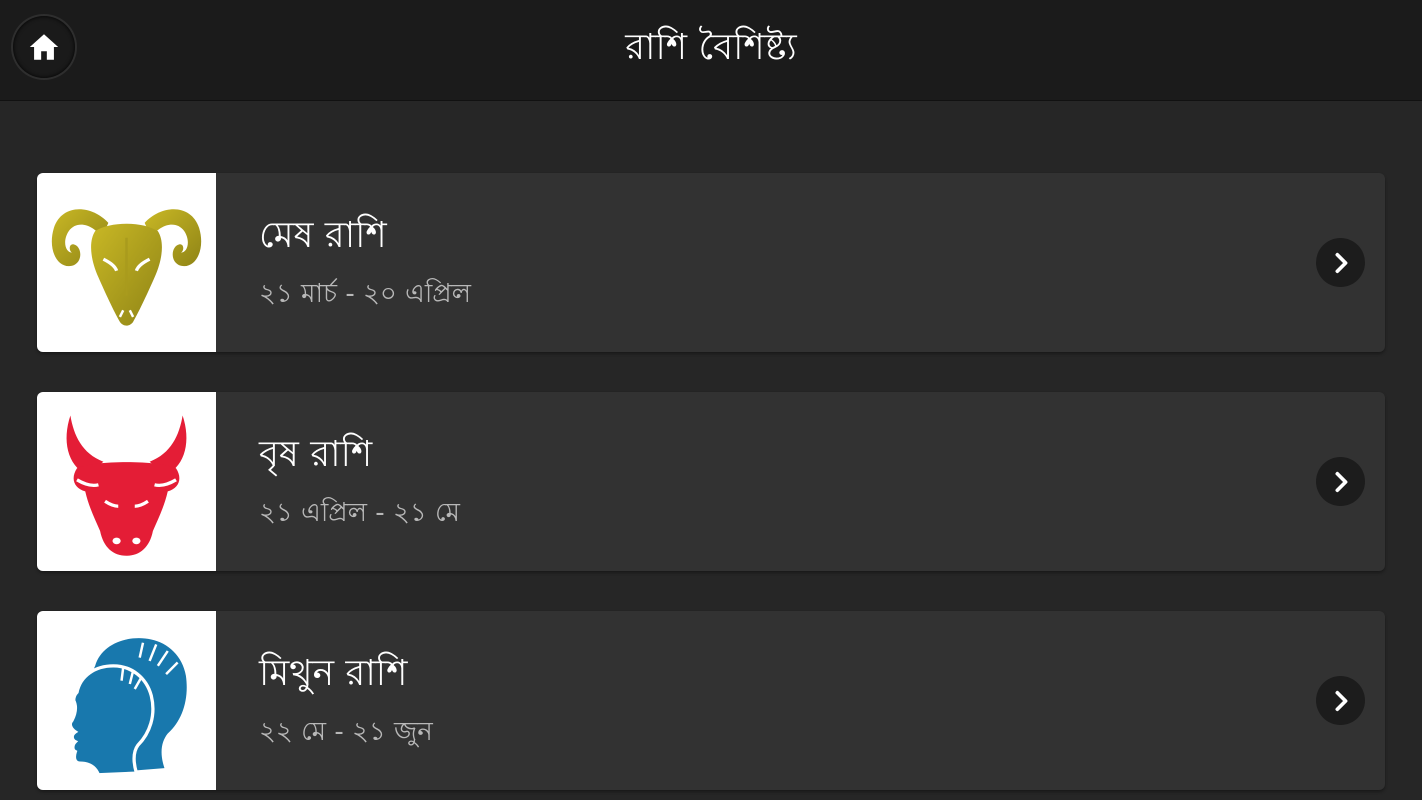 Image resolution: width=1422 pixels, height=800 pixels. What do you see at coordinates (316, 454) in the screenshot?
I see `sign-name: বৃষ রাশি` at bounding box center [316, 454].